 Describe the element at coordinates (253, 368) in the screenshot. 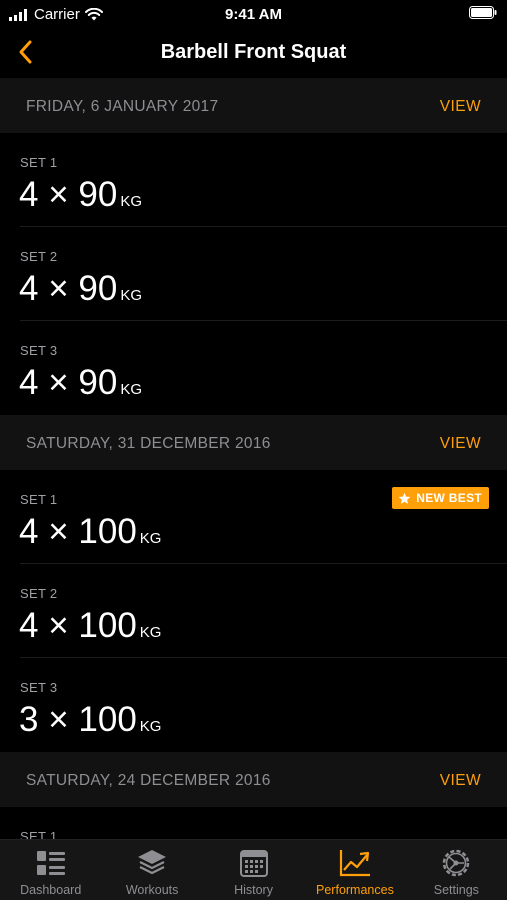

I see `set-row: SET 3 4 × 90 KG` at that location.